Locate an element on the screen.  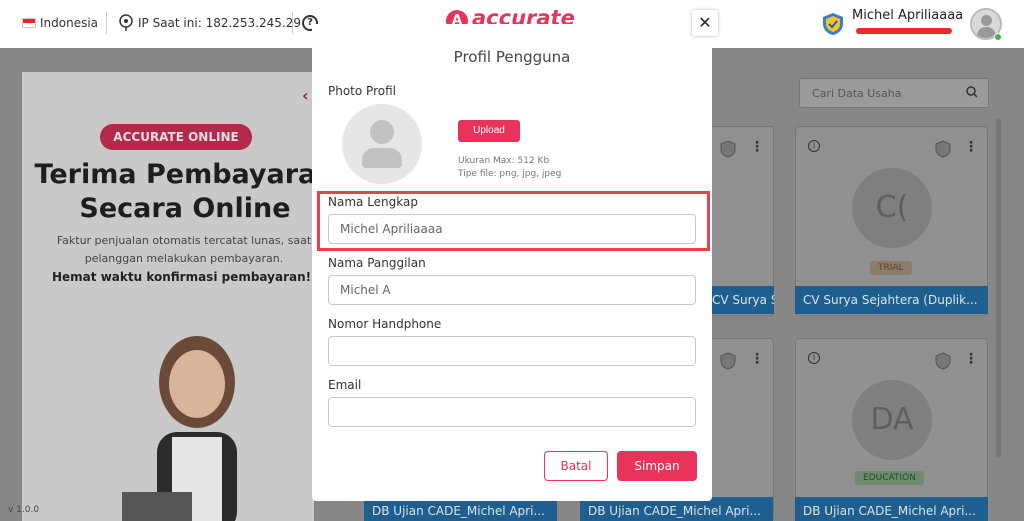
cancel-button: Batal is located at coordinates (576, 466).